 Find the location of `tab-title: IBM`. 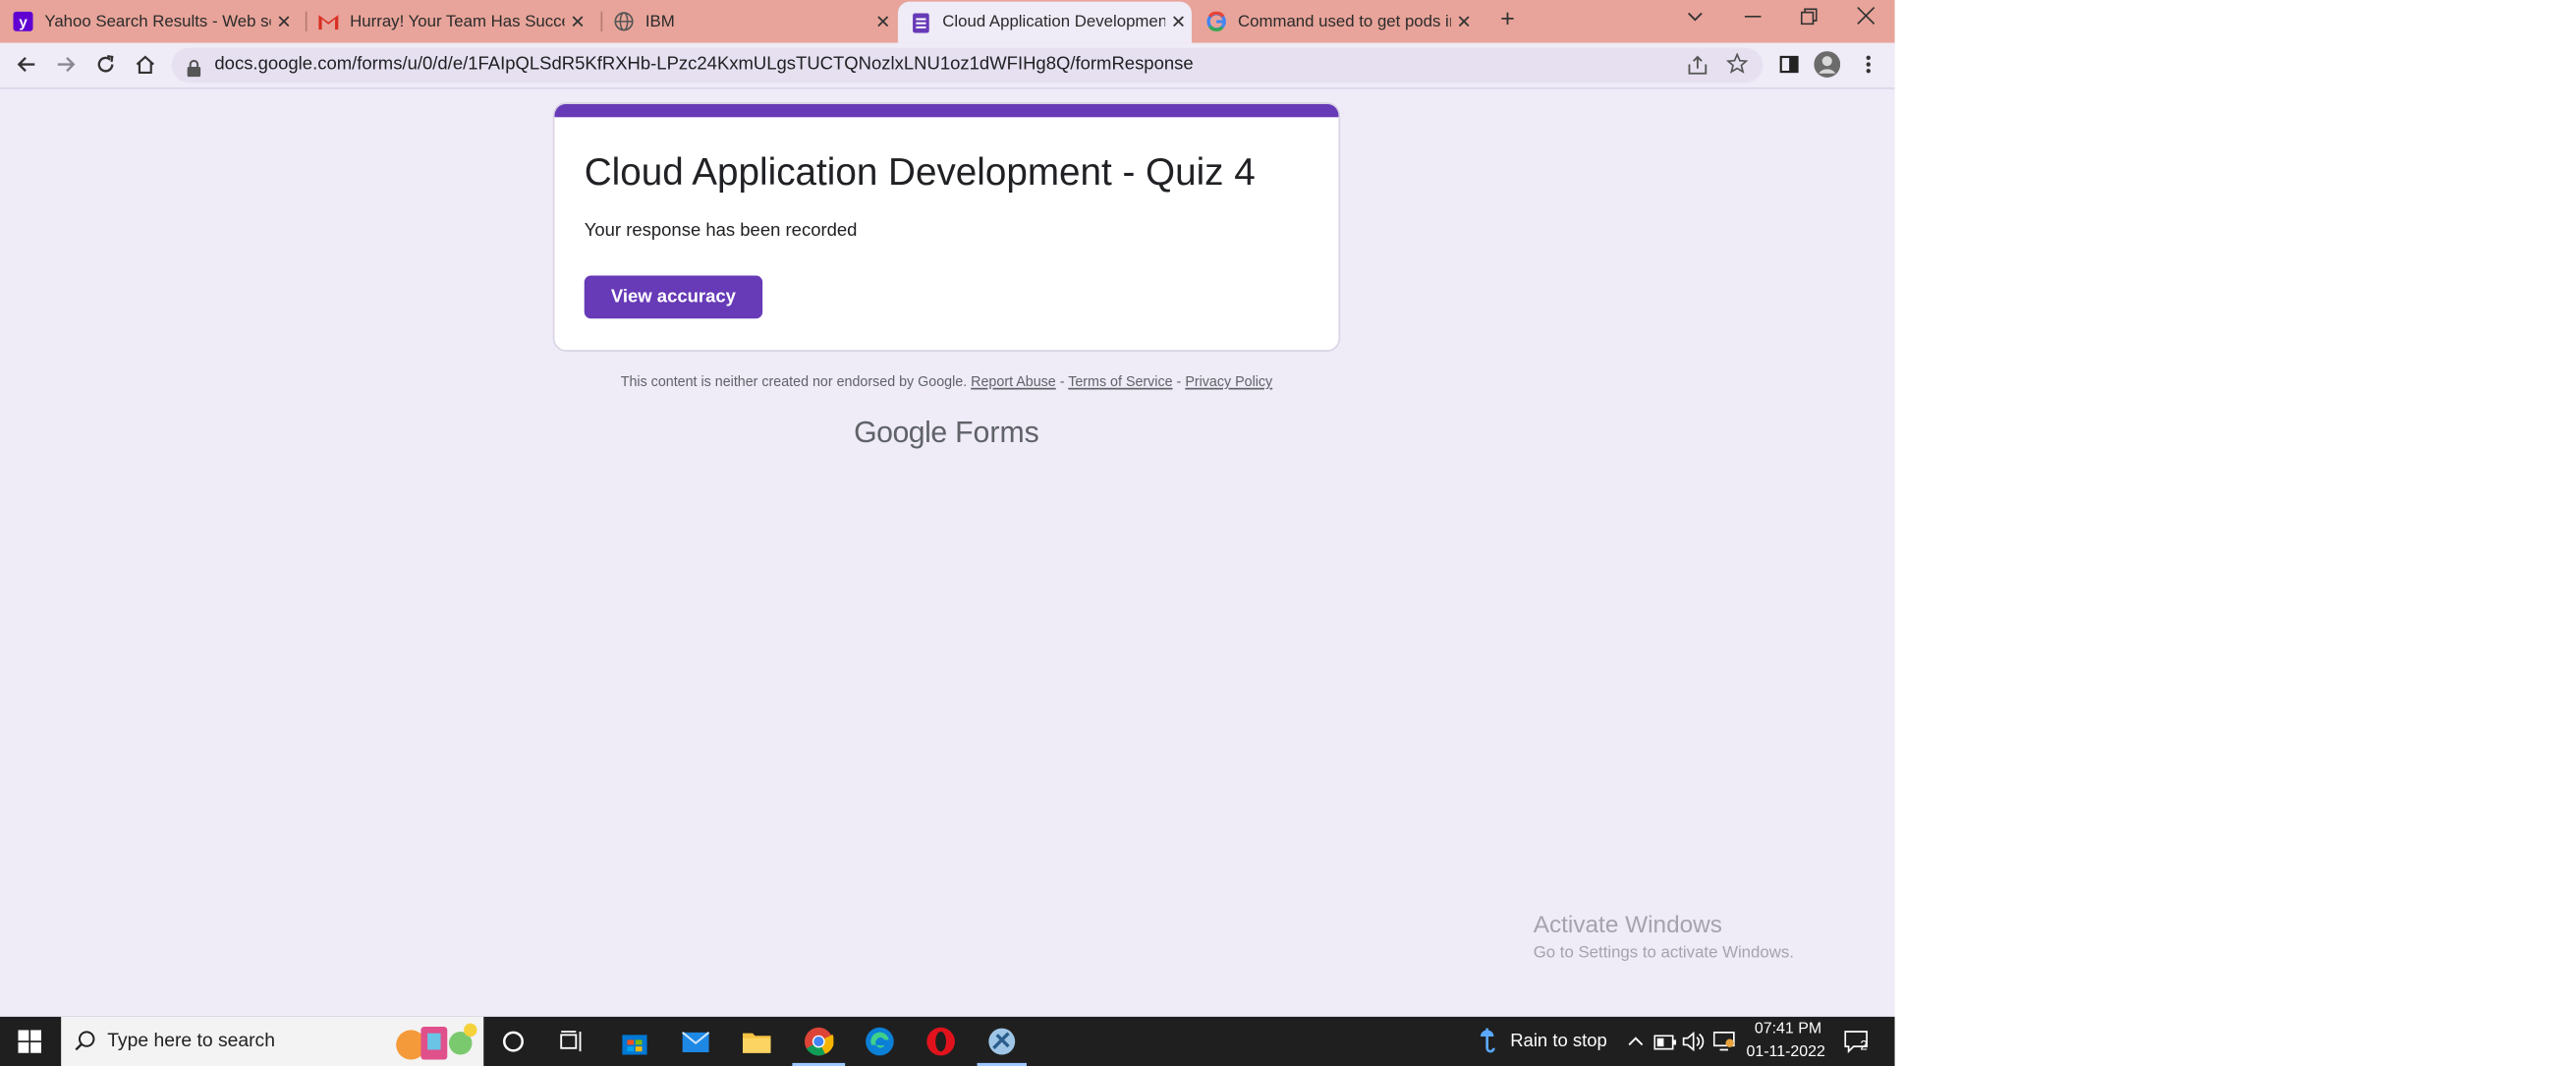

tab-title: IBM is located at coordinates (659, 21).